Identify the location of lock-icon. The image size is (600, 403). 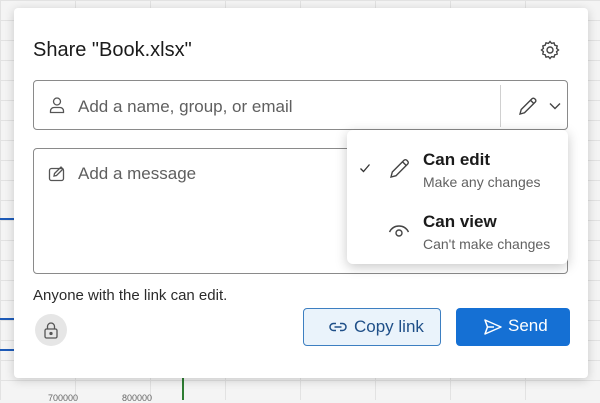
(51, 330).